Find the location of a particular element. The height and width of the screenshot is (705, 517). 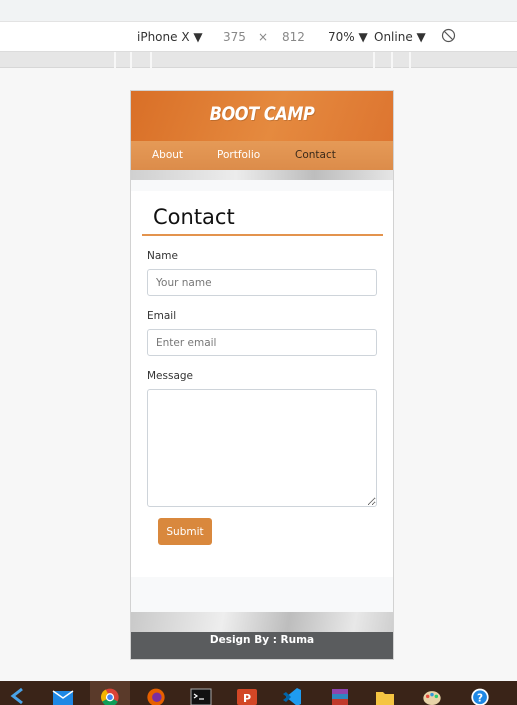

name-label: Name is located at coordinates (162, 256).